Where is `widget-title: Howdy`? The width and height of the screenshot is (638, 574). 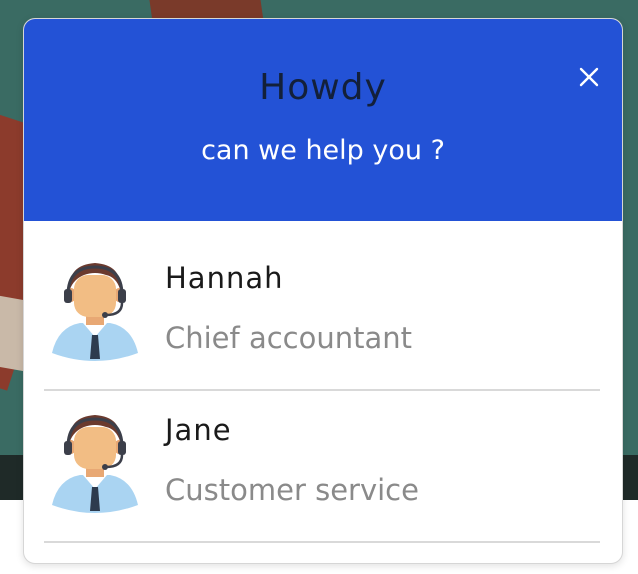
widget-title: Howdy is located at coordinates (323, 87).